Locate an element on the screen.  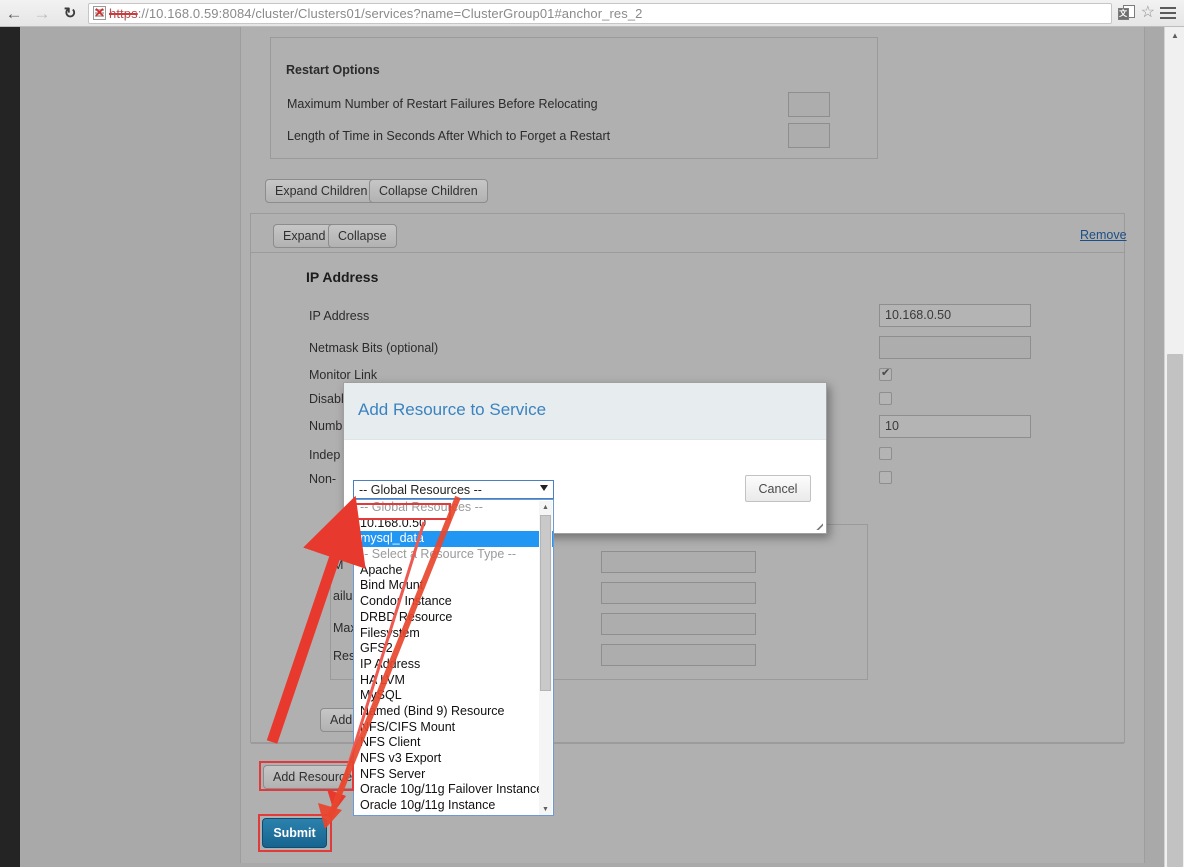
dropdown-scrollbar: ▲ ▼ is located at coordinates (545, 658).